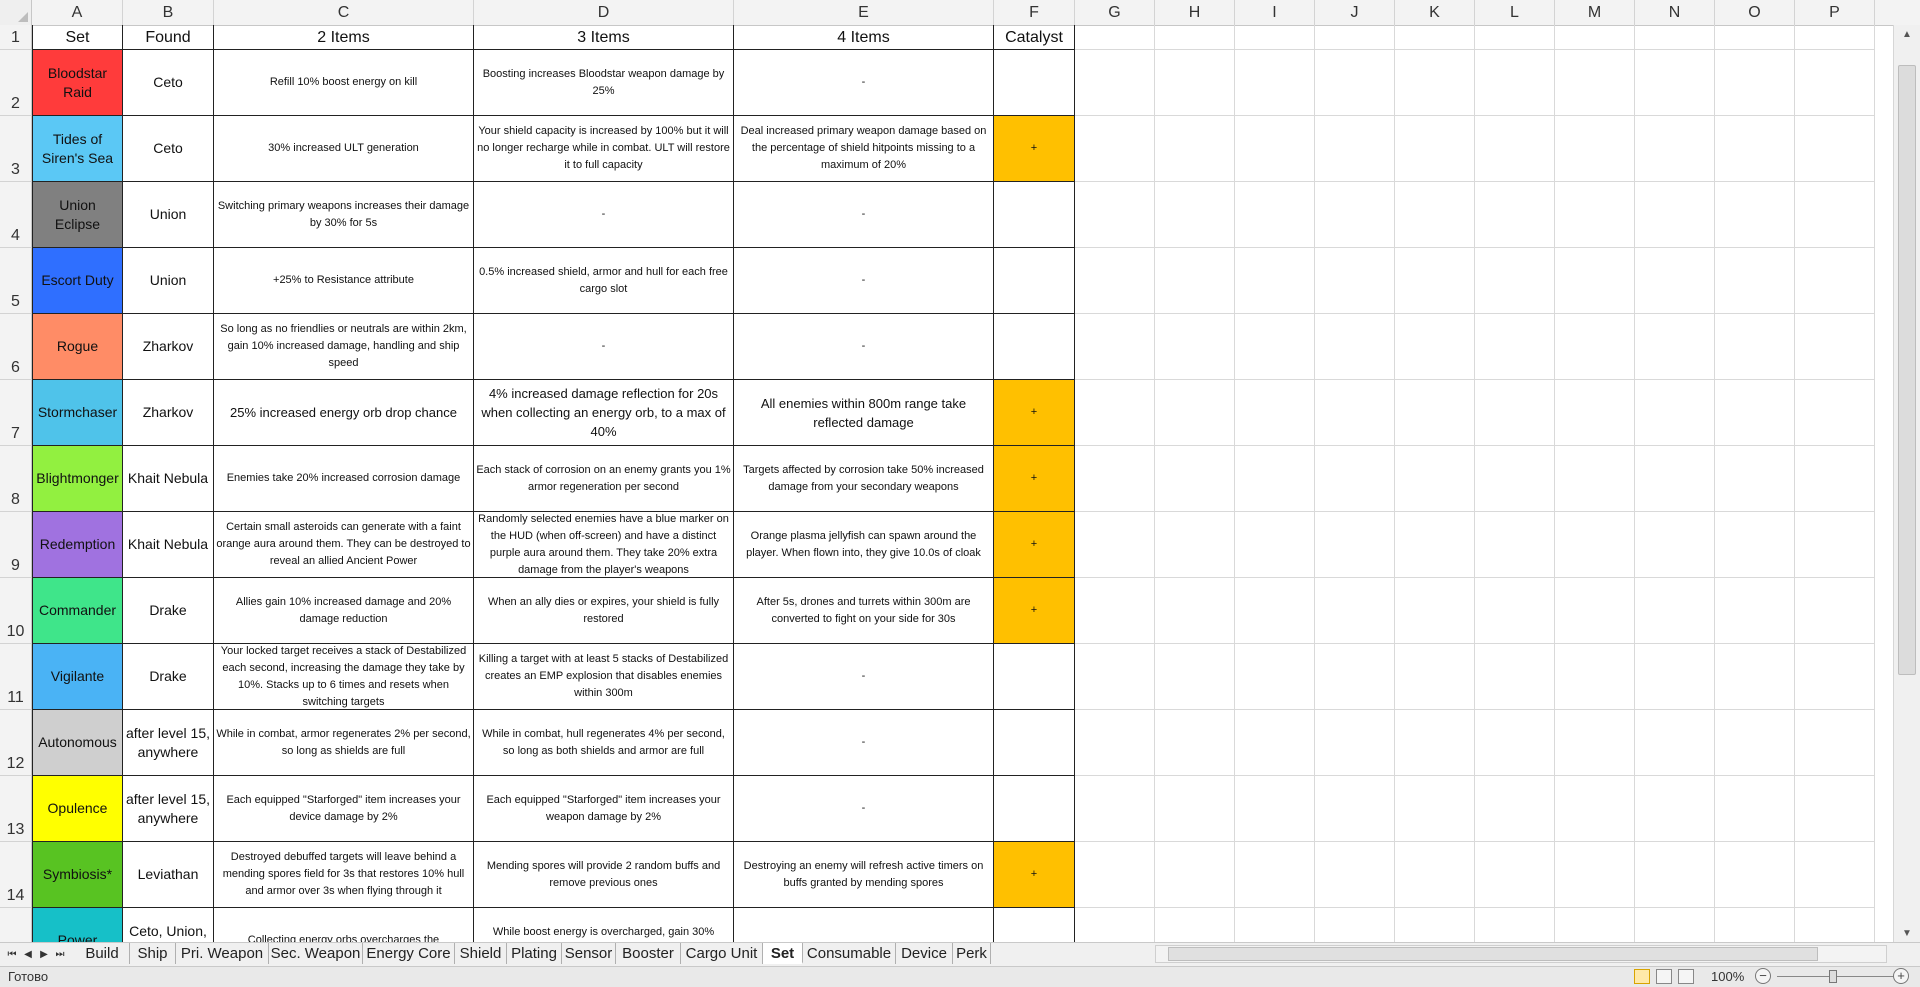  I want to click on sheet-tab-ship: Ship, so click(153, 953).